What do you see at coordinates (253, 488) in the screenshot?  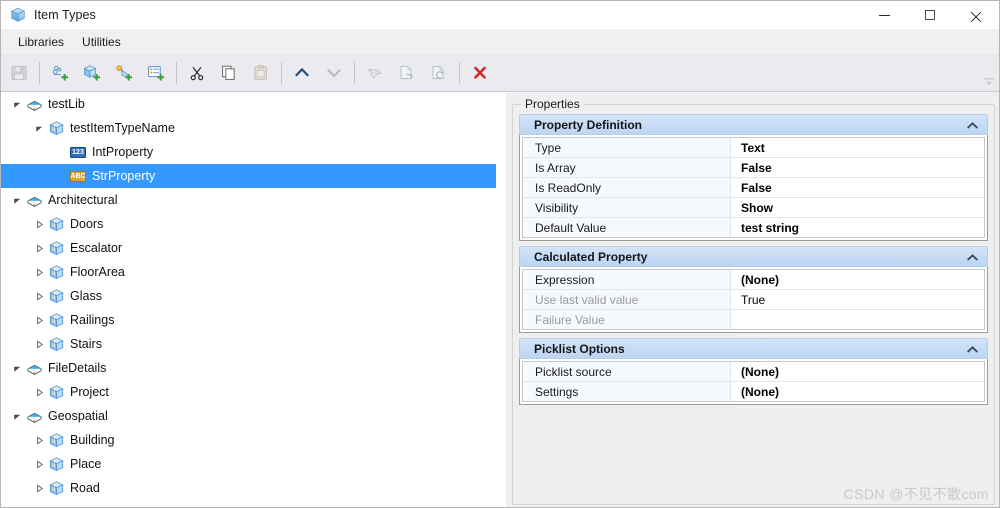 I see `tree-item-road: Road` at bounding box center [253, 488].